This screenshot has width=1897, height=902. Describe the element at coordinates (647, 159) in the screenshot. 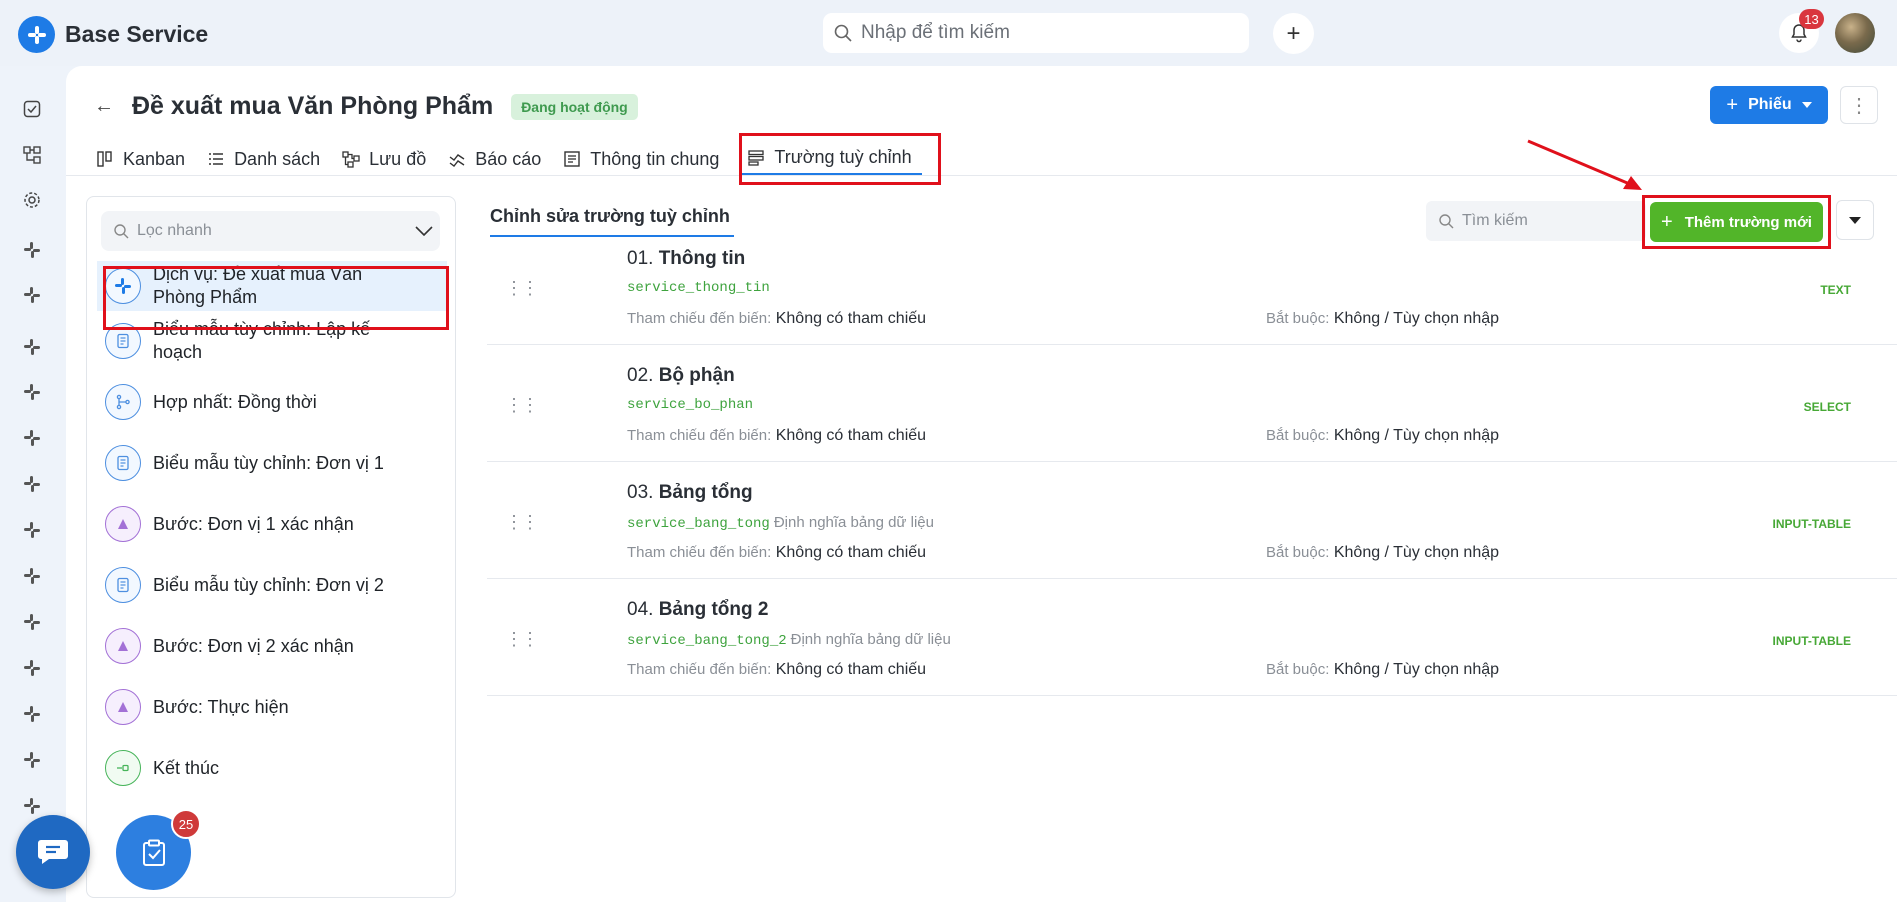

I see `tab-info: Thông tin chung` at that location.